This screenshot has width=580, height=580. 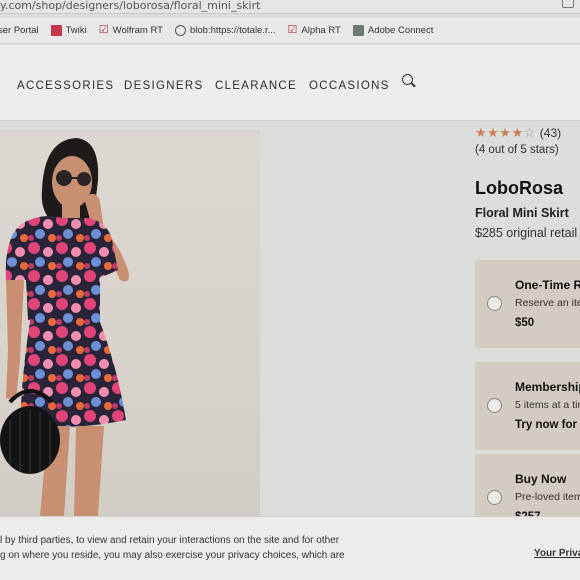 I want to click on twiki-icon, so click(x=56, y=30).